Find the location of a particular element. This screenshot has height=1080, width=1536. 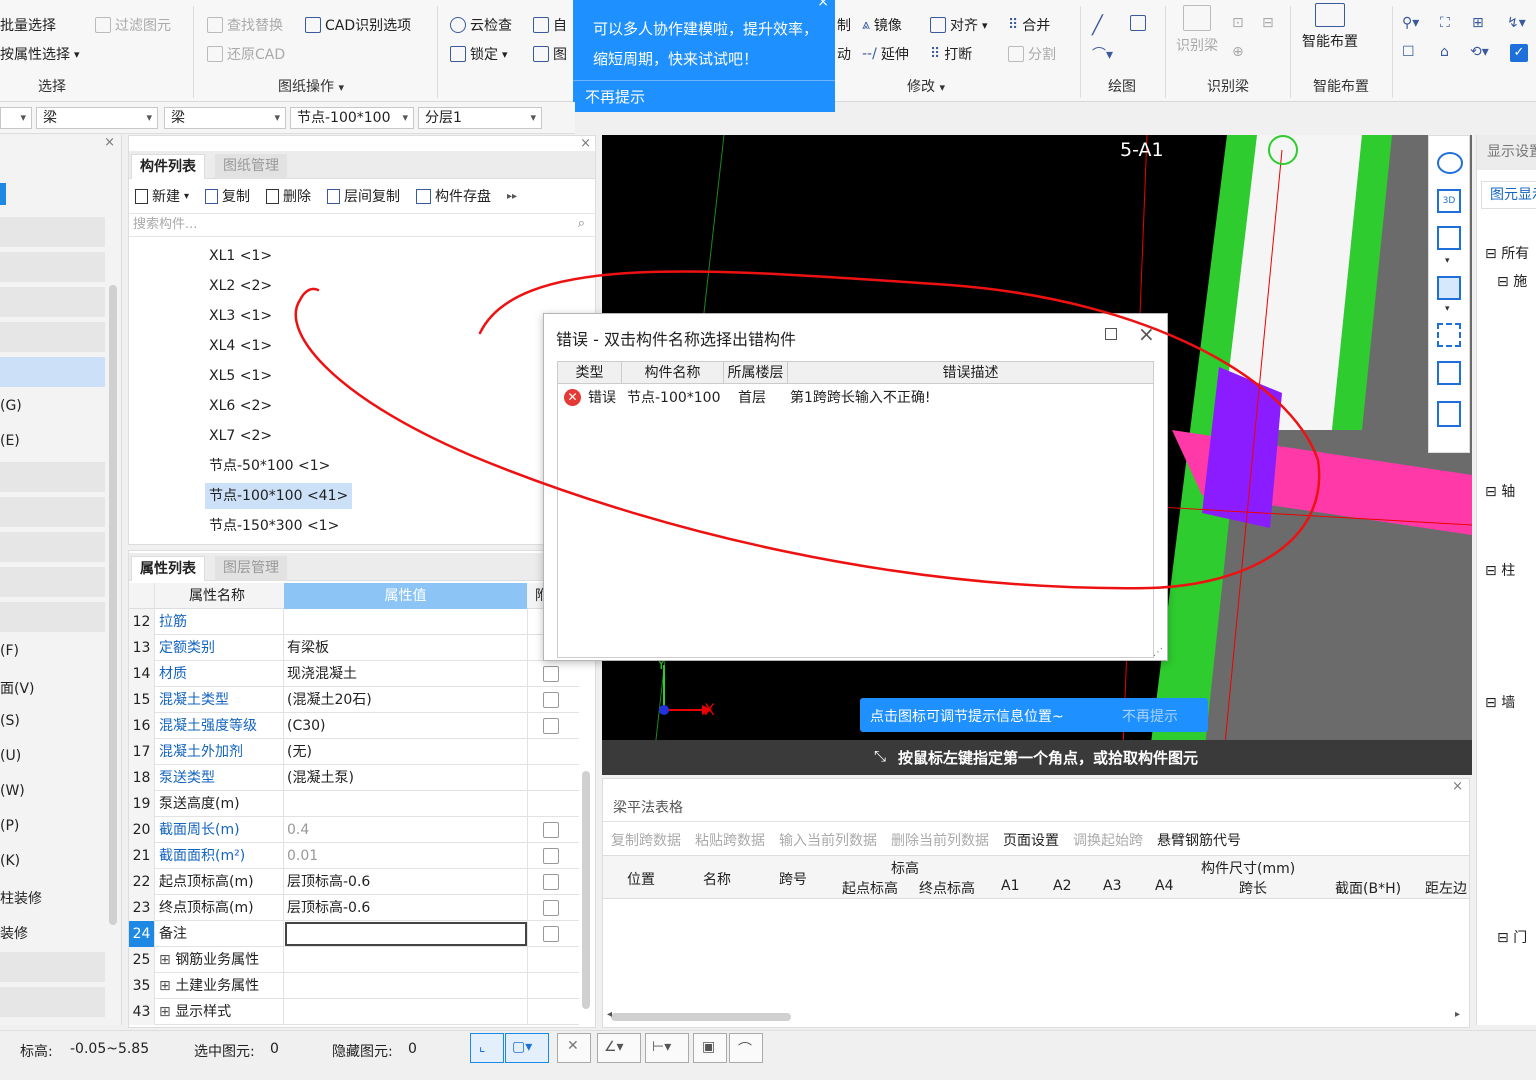

offset-toggle: ⊢▾ is located at coordinates (667, 1048).